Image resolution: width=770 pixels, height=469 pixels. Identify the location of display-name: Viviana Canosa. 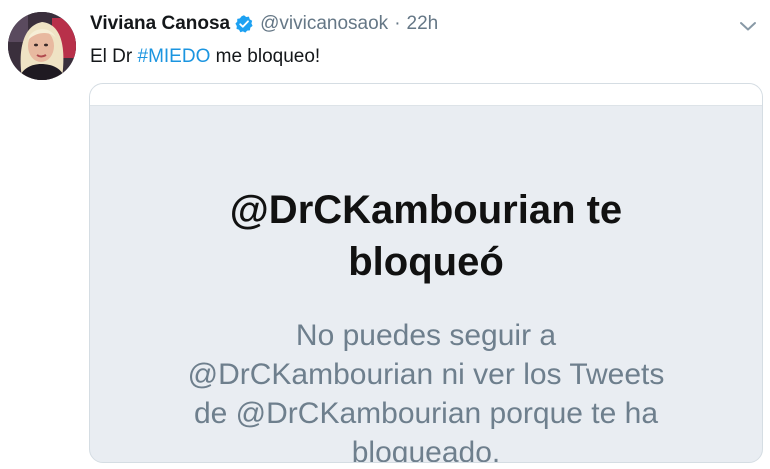
(160, 24).